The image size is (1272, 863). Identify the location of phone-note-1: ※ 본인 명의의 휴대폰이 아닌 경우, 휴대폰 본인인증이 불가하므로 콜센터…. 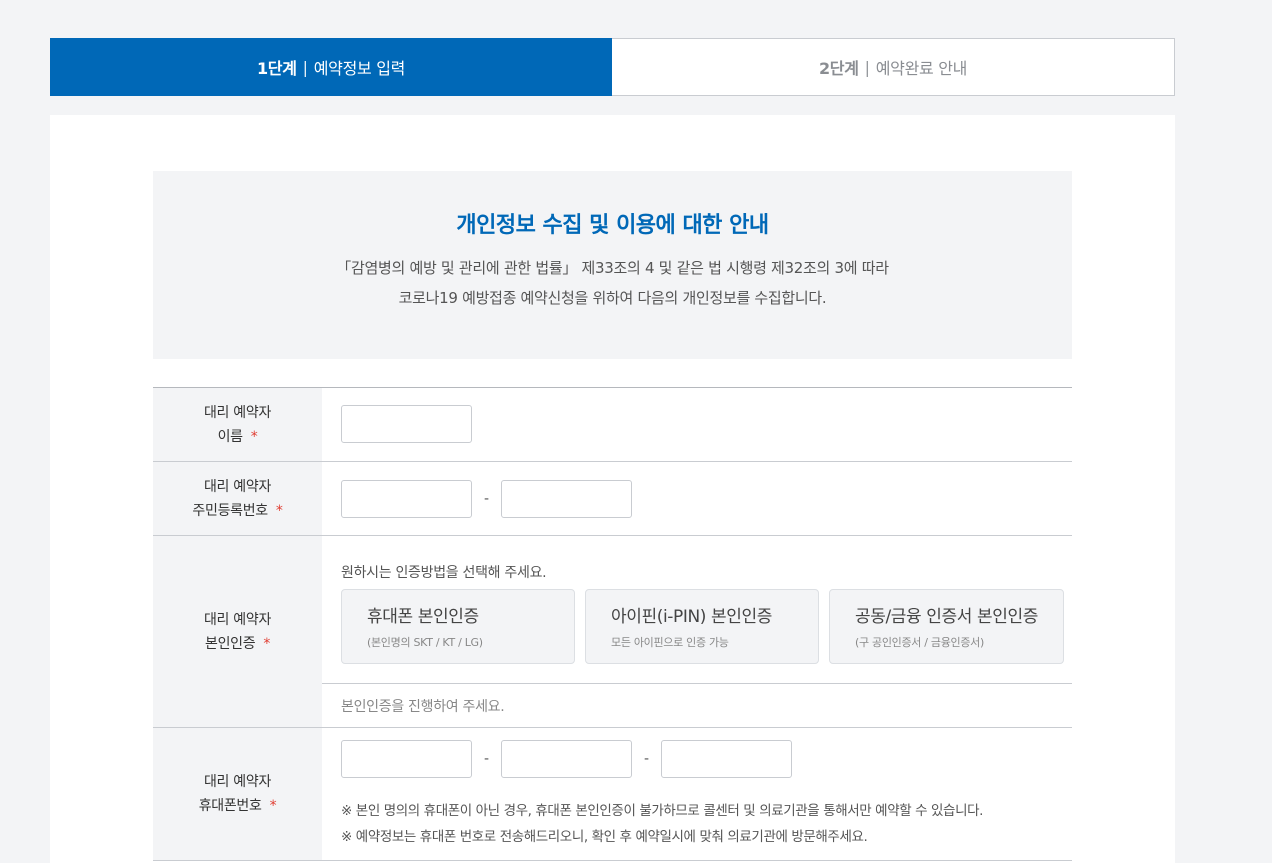
(662, 811).